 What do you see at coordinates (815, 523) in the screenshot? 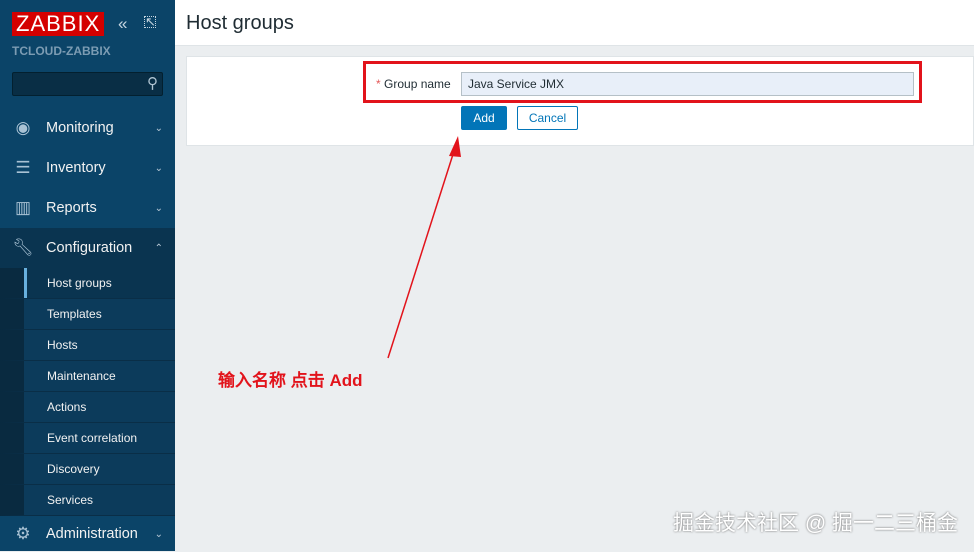
I see `watermark: 掘金技术社区 @ 掘一二三桶金` at bounding box center [815, 523].